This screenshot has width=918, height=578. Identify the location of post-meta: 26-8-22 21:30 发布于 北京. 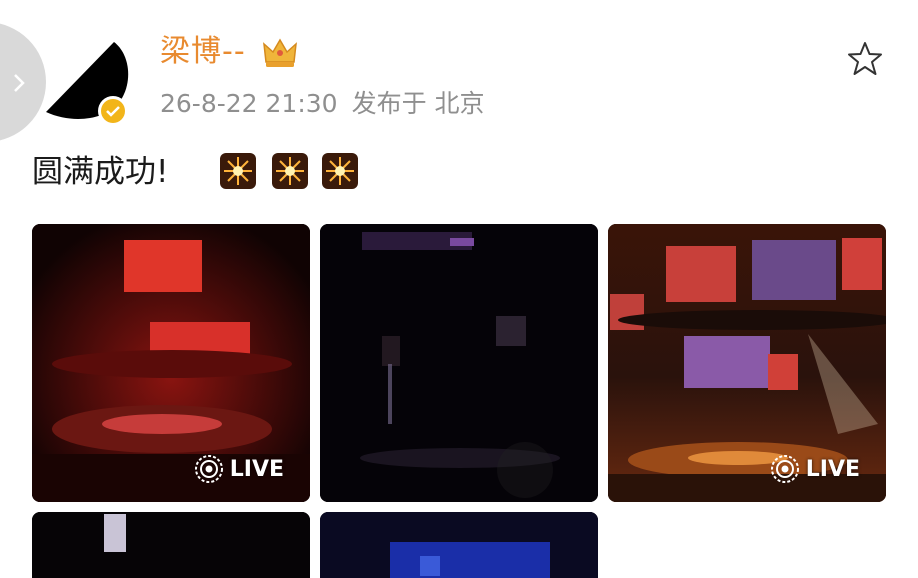
(322, 104).